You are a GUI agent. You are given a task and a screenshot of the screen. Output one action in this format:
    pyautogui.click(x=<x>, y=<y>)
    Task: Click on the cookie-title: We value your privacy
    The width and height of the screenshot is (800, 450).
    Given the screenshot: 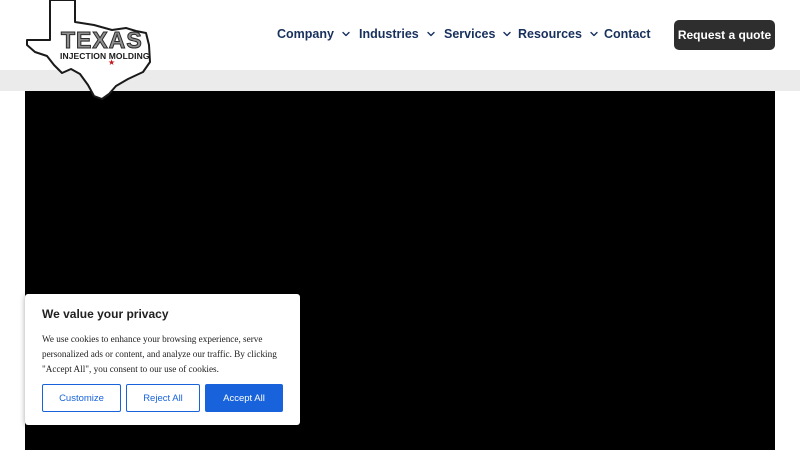 What is the action you would take?
    pyautogui.click(x=105, y=314)
    